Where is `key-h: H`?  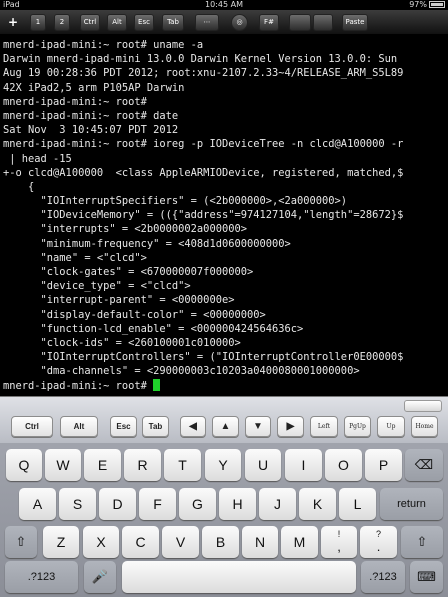 key-h: H is located at coordinates (237, 504).